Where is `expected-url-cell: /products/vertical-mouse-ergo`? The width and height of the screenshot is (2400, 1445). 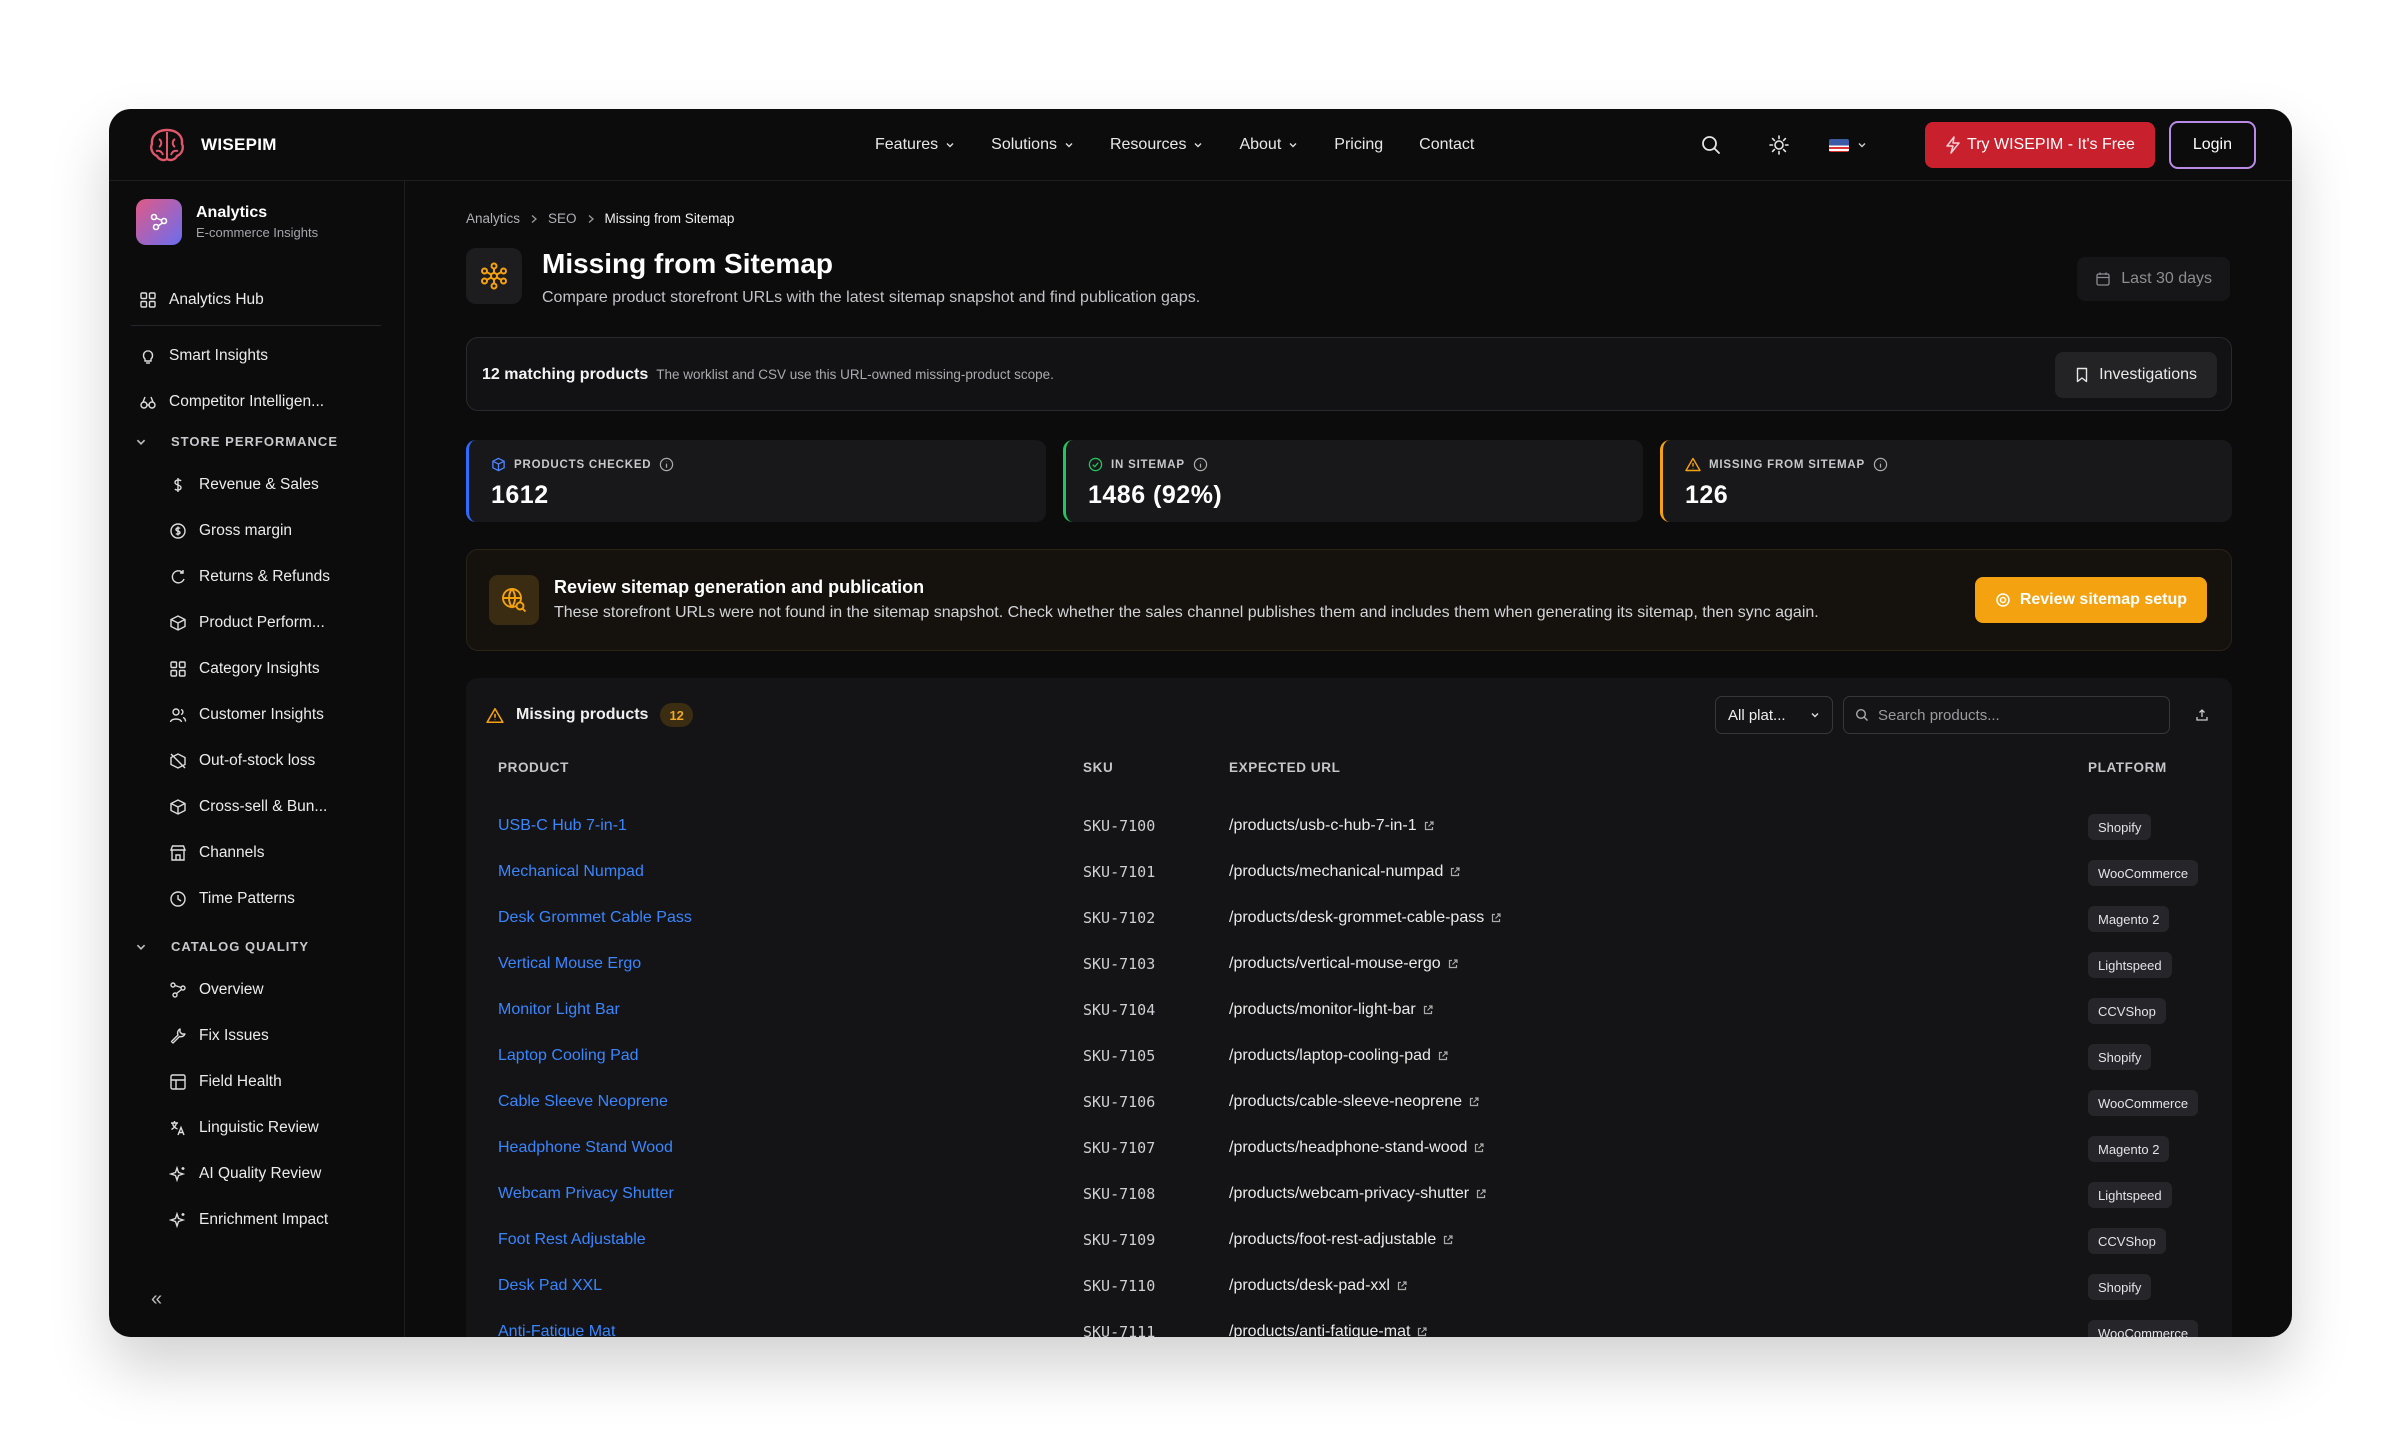 expected-url-cell: /products/vertical-mouse-ergo is located at coordinates (1344, 964).